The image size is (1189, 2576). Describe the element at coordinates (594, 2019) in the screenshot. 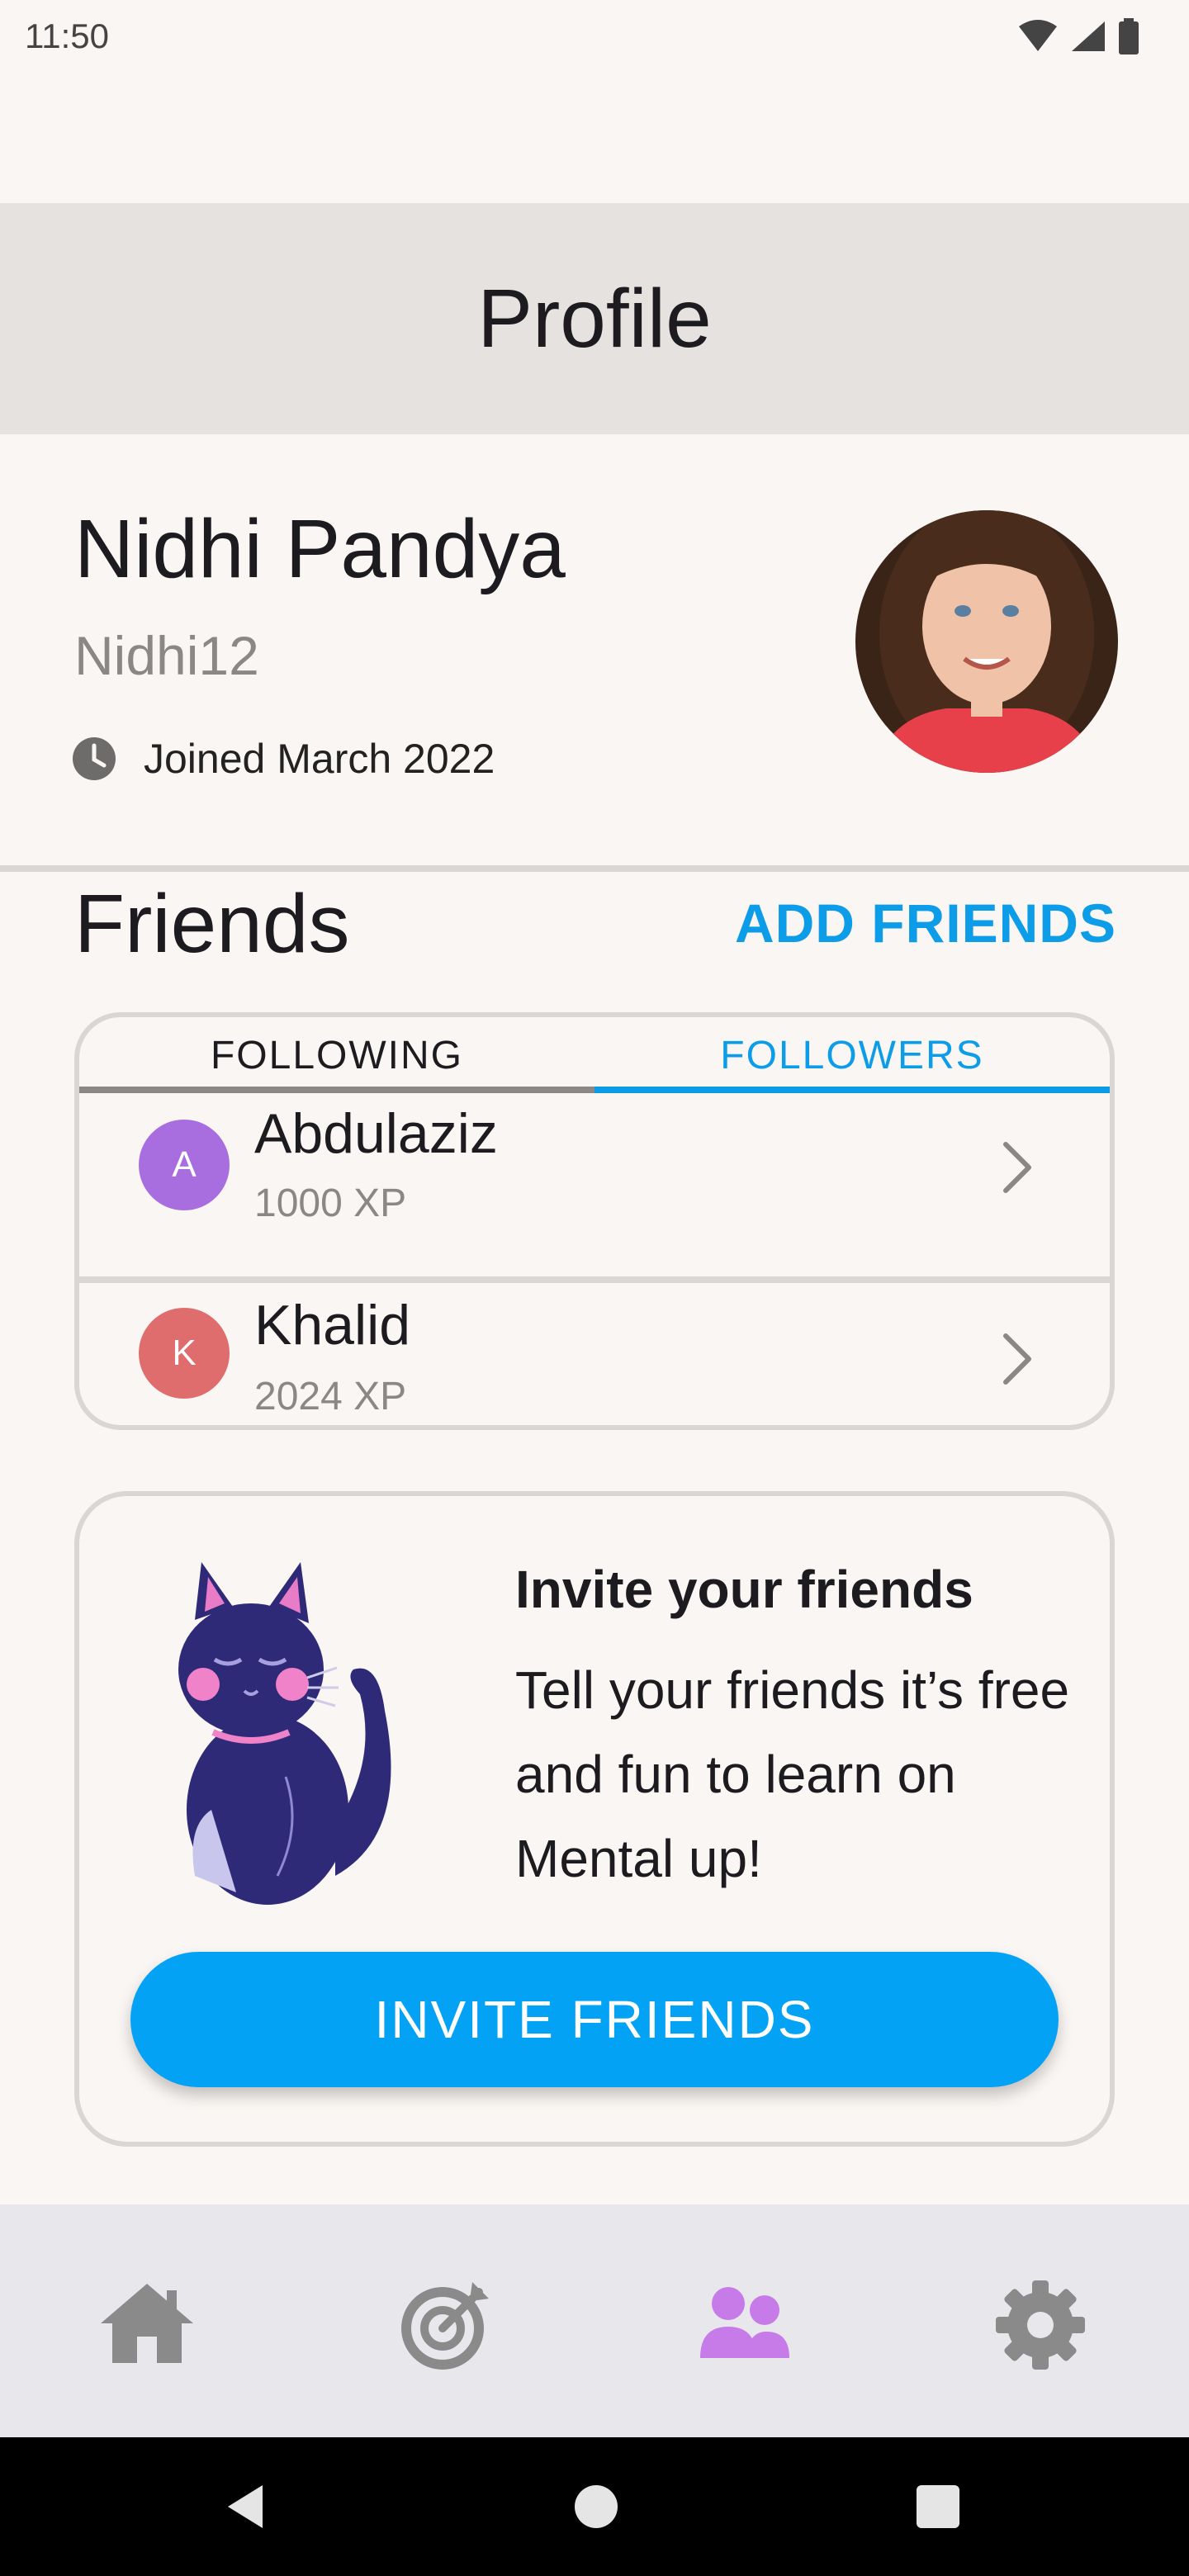

I see `invite-friends-button: INVITE FRIENDS` at that location.